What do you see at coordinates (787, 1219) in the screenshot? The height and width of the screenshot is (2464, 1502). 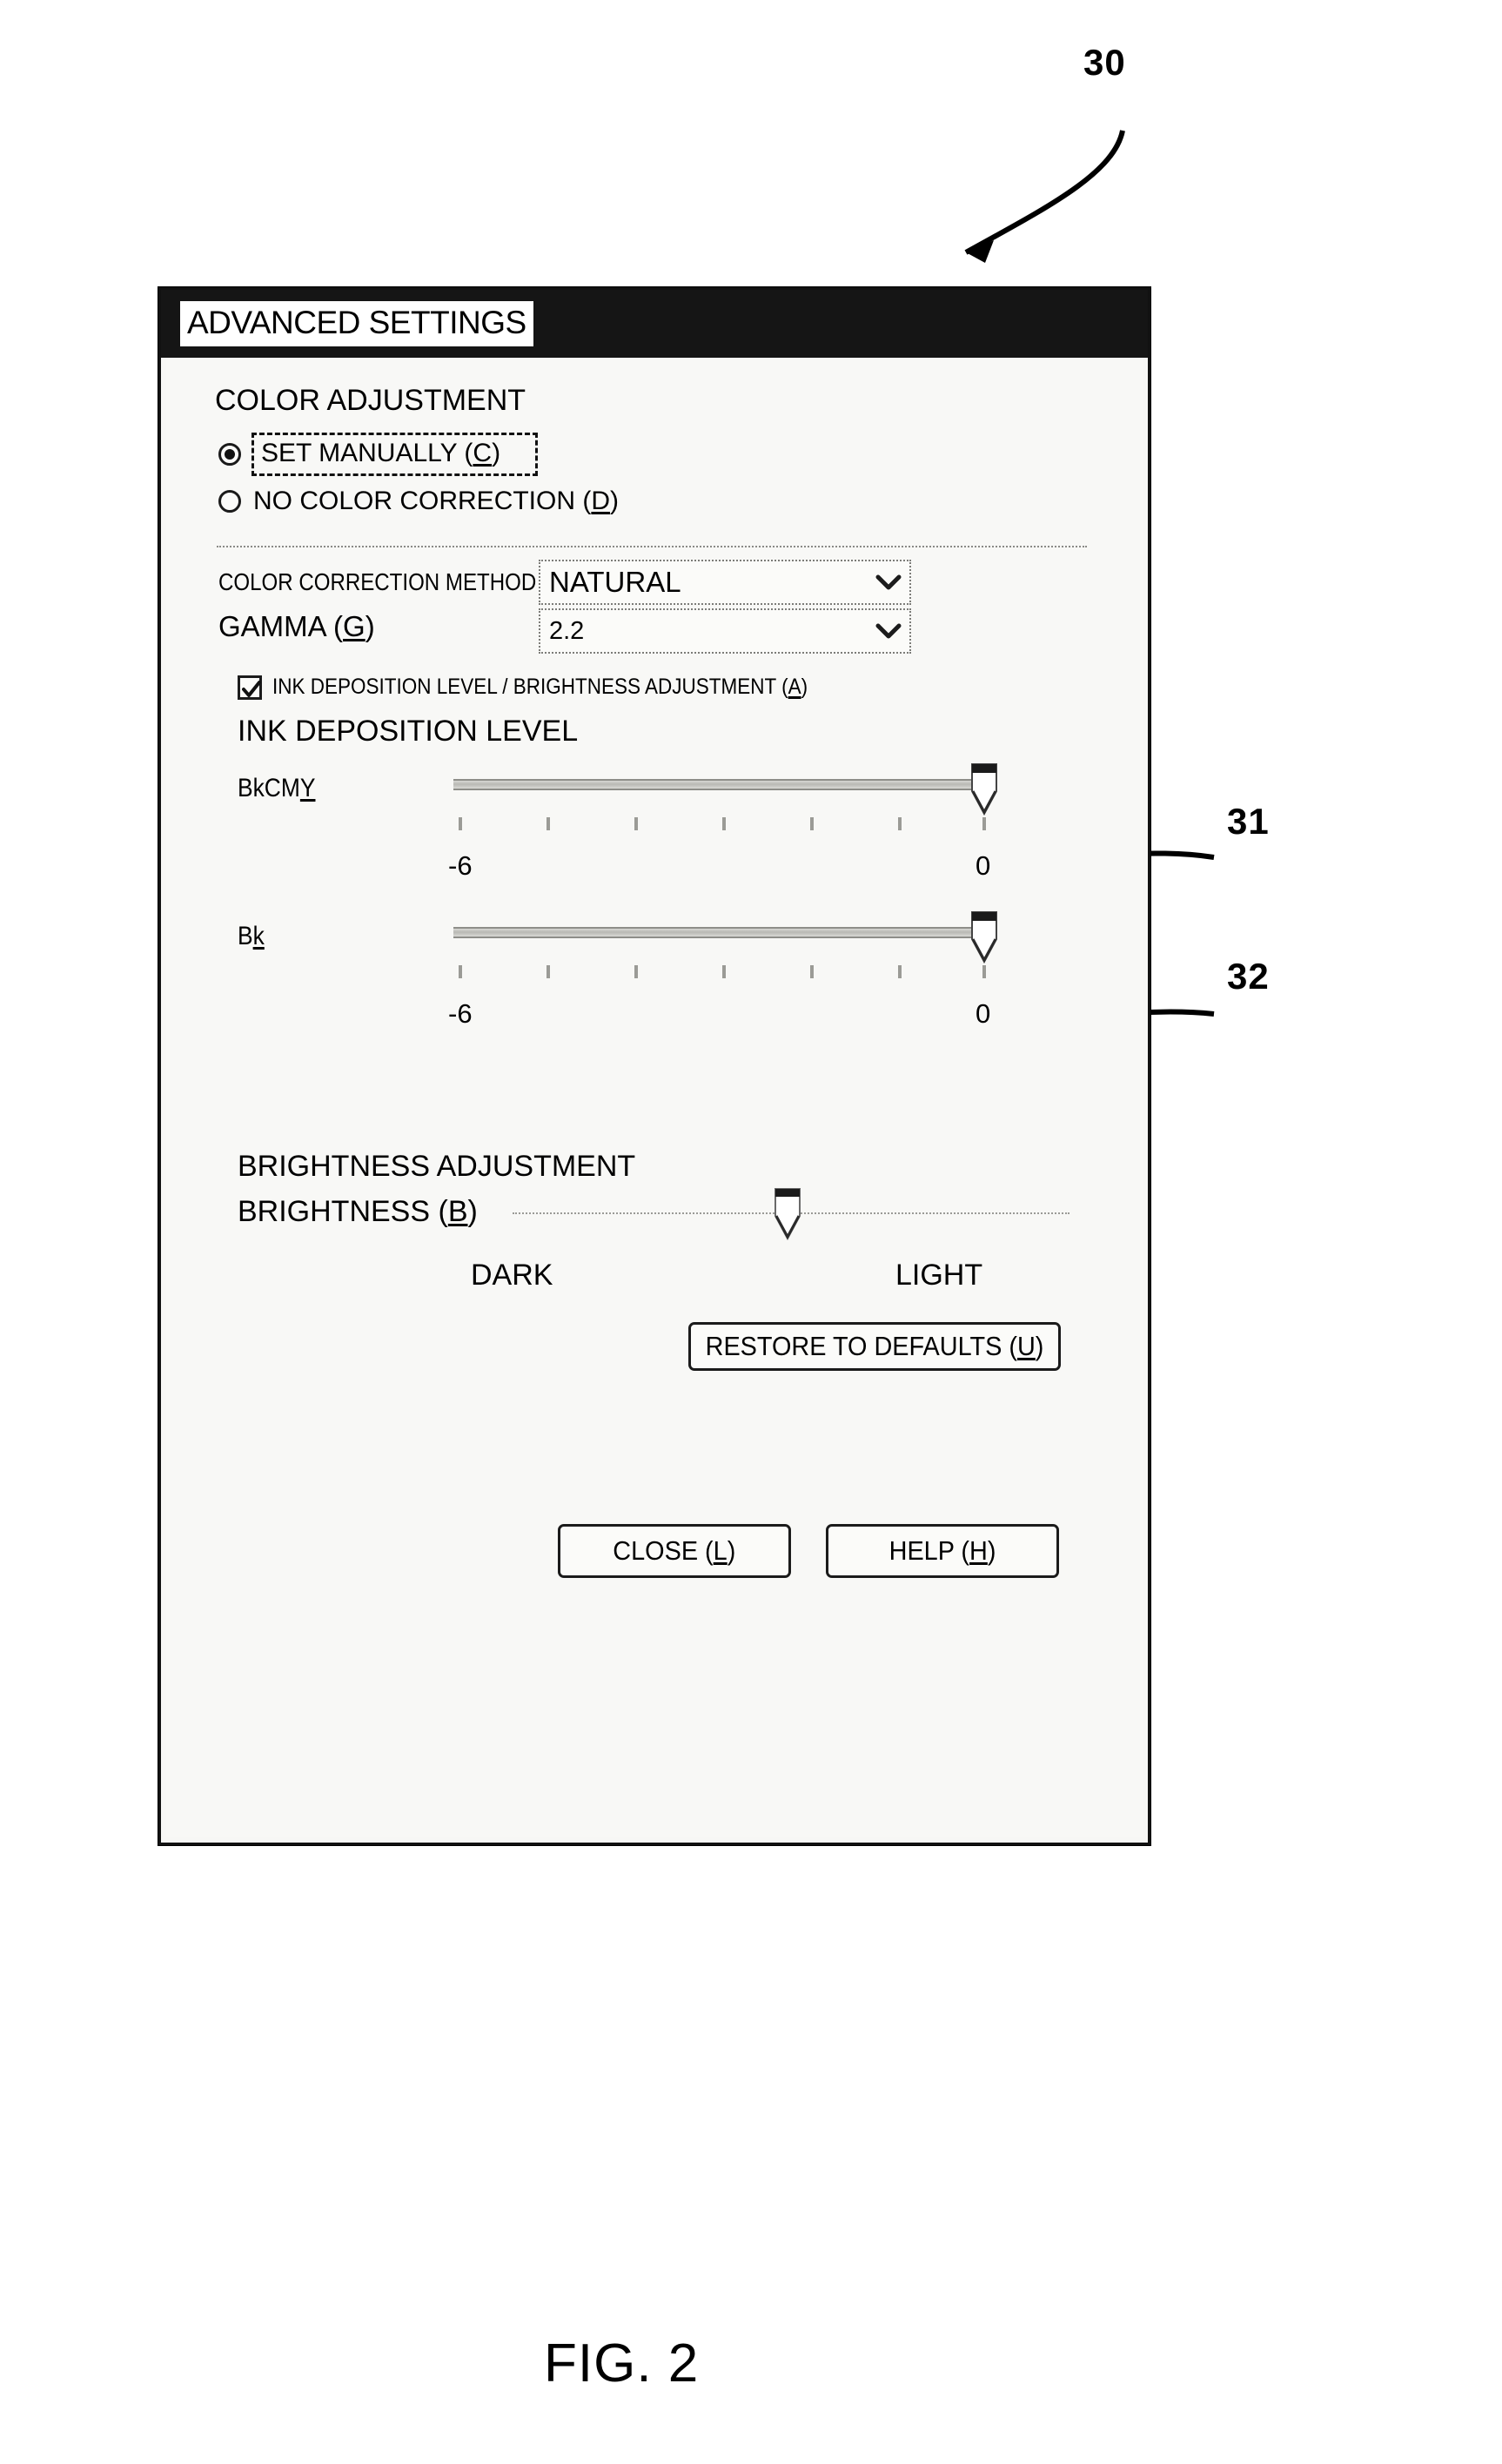 I see `brightness-slider-thumb` at bounding box center [787, 1219].